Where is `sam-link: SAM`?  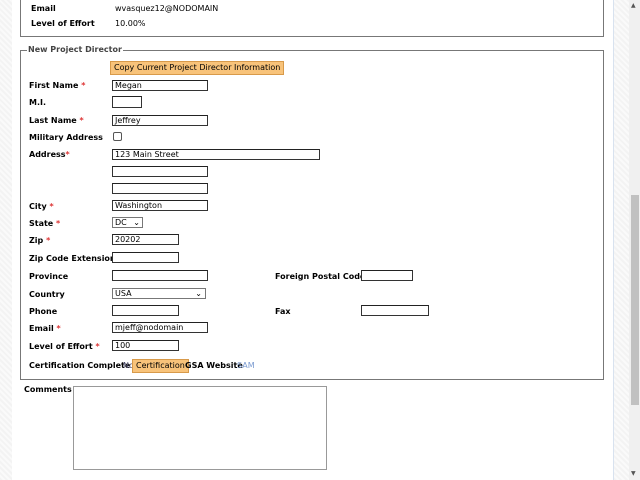
sam-link: SAM is located at coordinates (246, 365).